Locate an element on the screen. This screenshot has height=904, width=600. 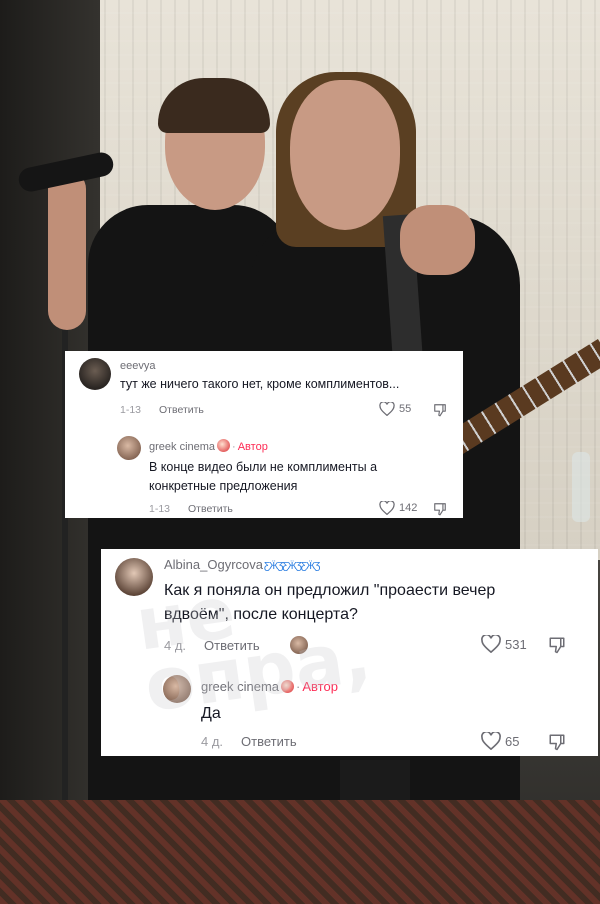
reply-meta: 4 д. Ответить is located at coordinates (249, 741).